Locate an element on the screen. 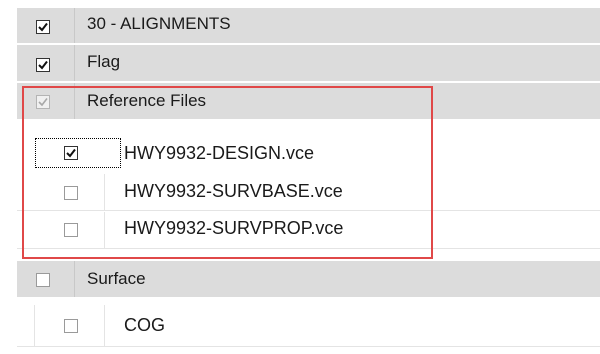 The height and width of the screenshot is (354, 600). tree-row-label: HWY9932-SURVPROP.vce is located at coordinates (234, 228).